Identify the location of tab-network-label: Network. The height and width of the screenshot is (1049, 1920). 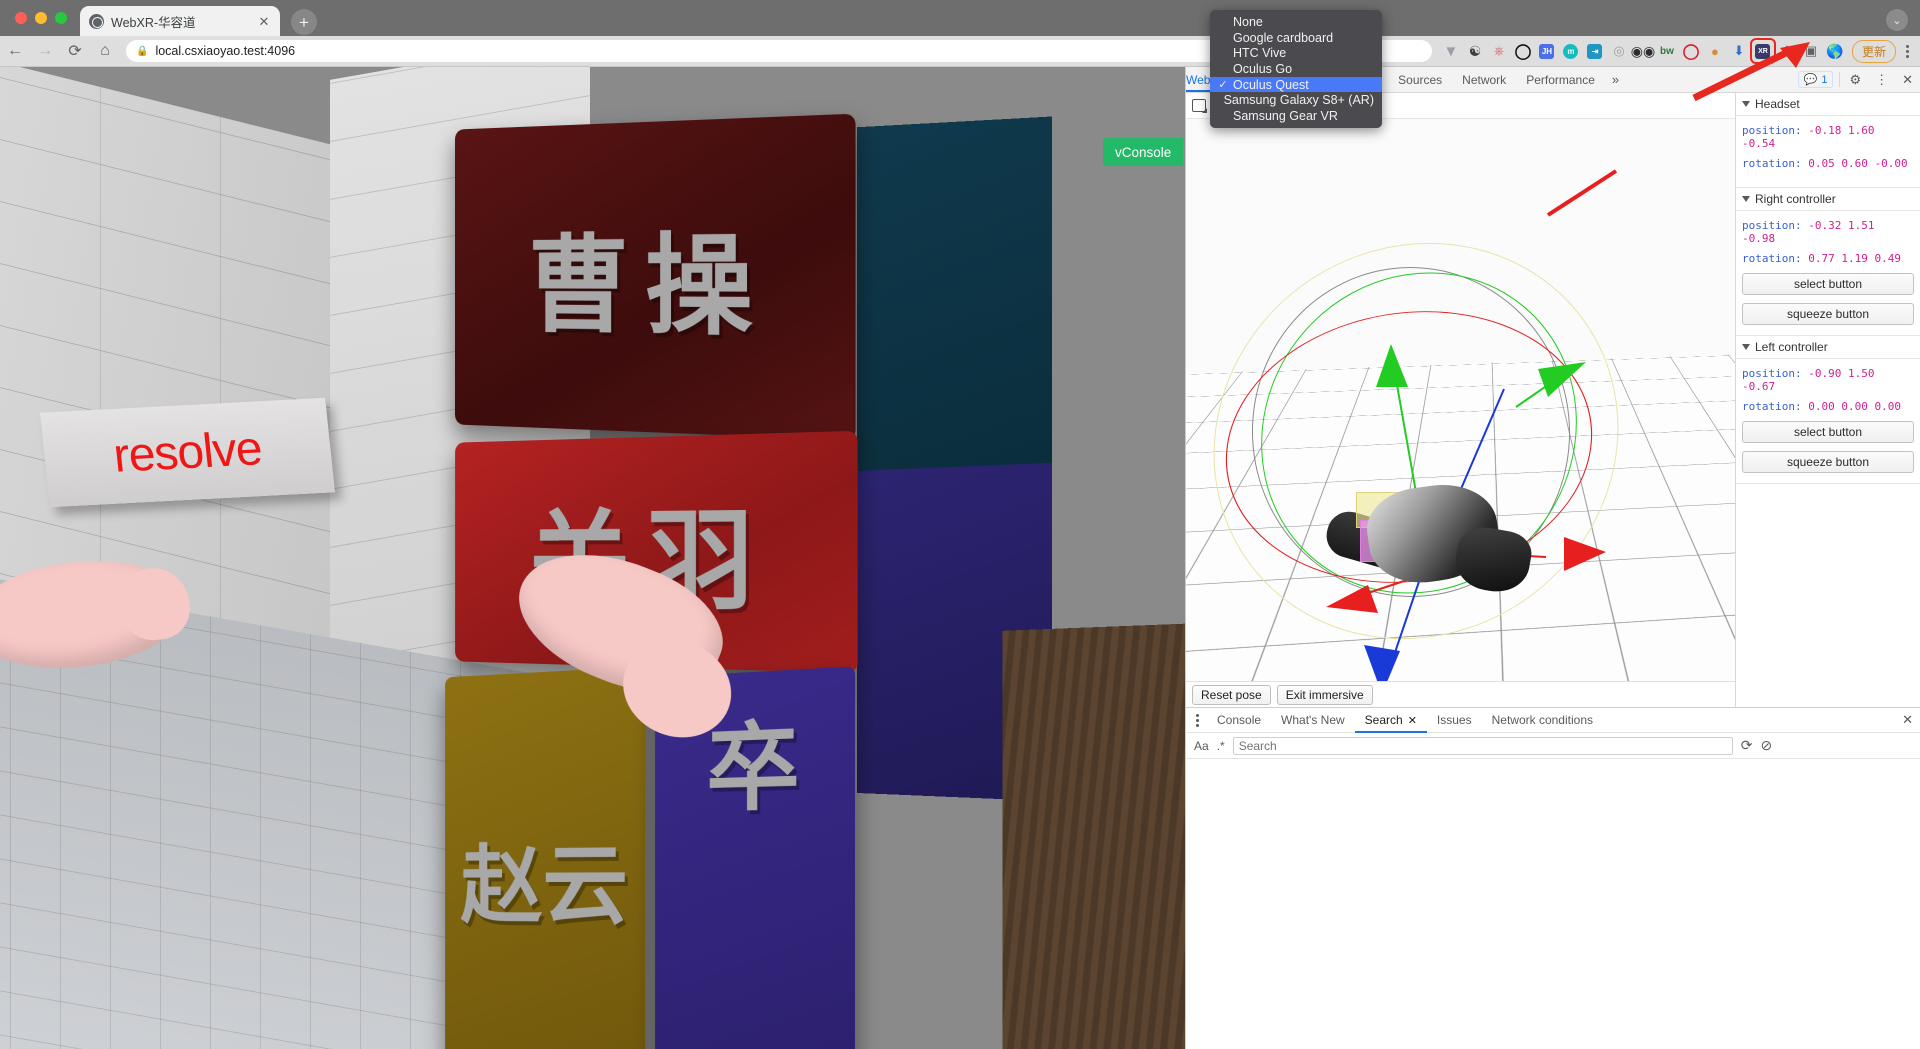
(1484, 79).